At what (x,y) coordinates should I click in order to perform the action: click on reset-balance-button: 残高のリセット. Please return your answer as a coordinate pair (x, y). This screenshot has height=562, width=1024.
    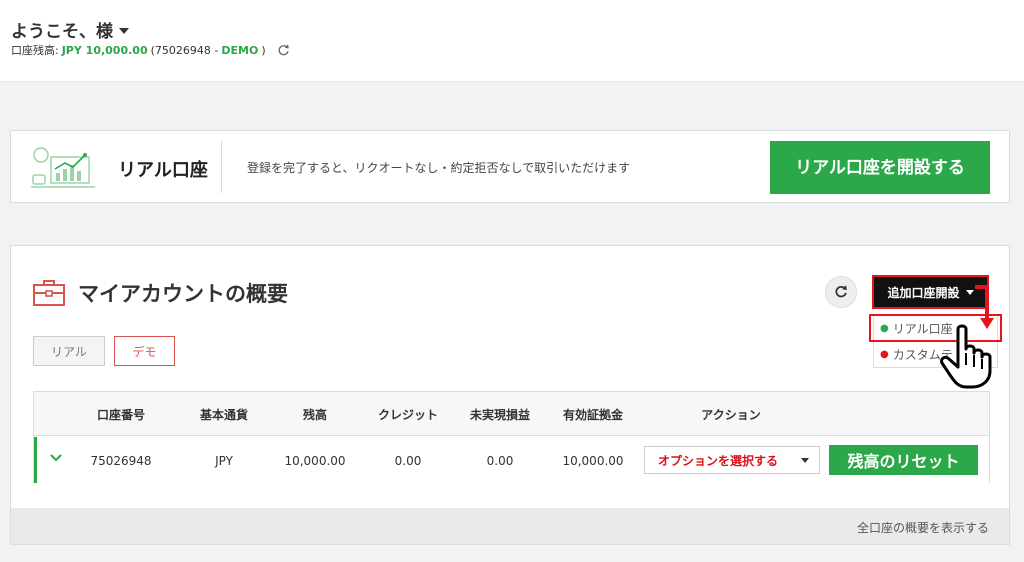
    Looking at the image, I should click on (903, 460).